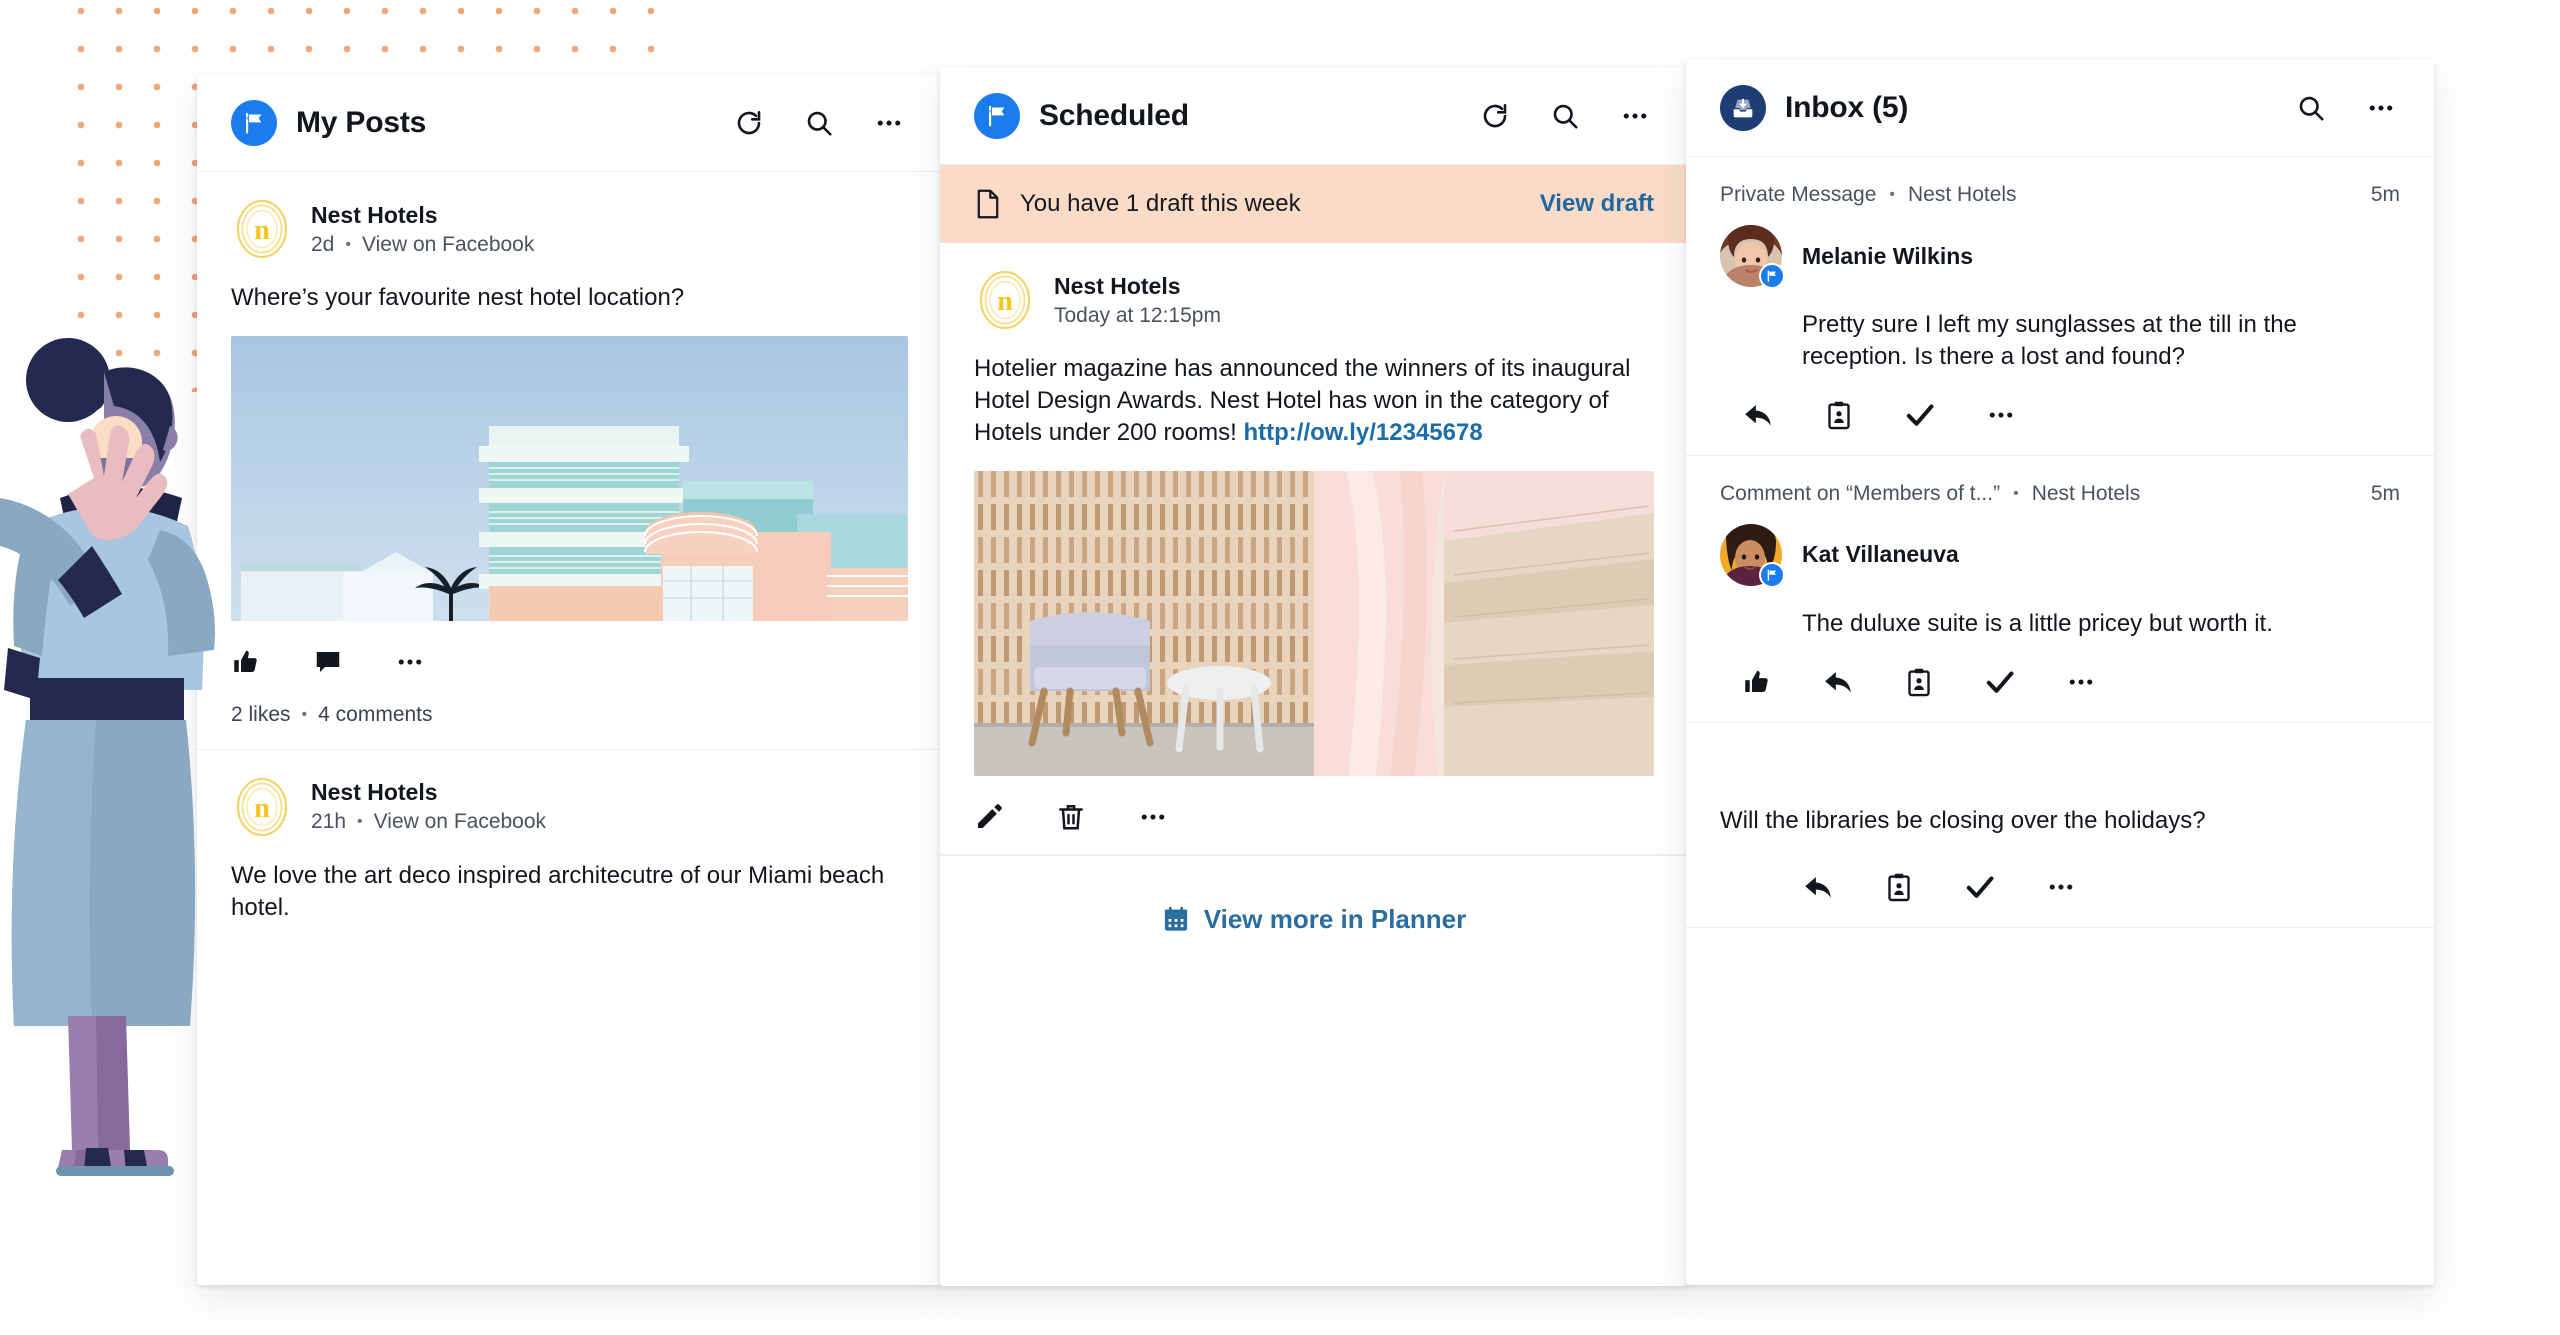 The image size is (2560, 1335). Describe the element at coordinates (1743, 108) in the screenshot. I see `inbox-tray-icon` at that location.